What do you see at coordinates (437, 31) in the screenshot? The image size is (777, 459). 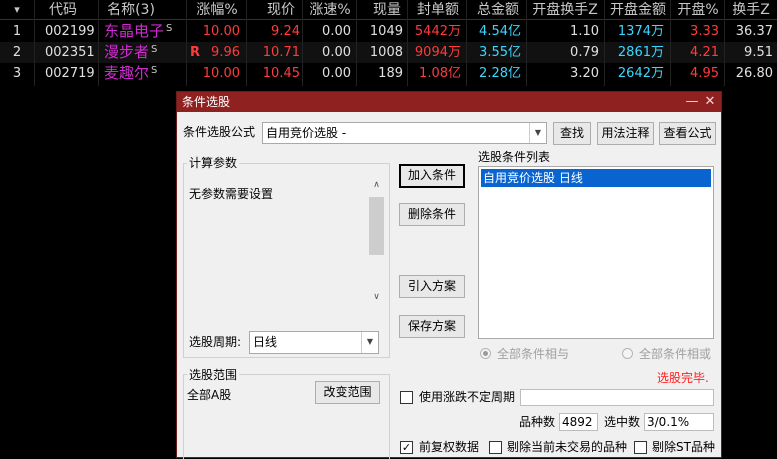 I see `seal-amount: 5442万` at bounding box center [437, 31].